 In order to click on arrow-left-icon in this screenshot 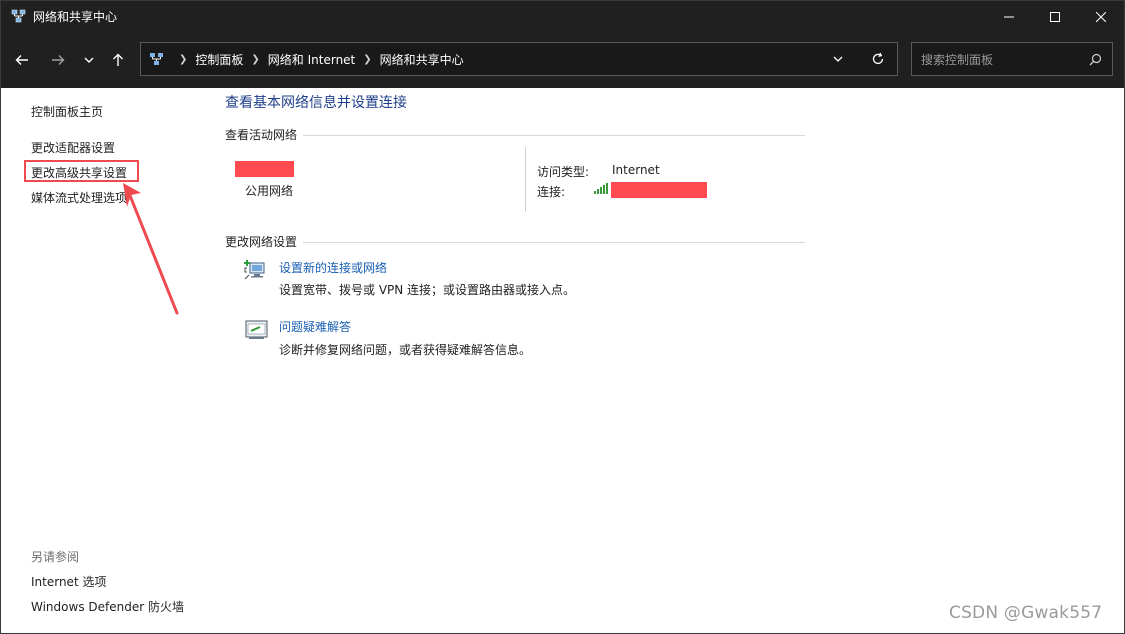, I will do `click(21, 60)`.